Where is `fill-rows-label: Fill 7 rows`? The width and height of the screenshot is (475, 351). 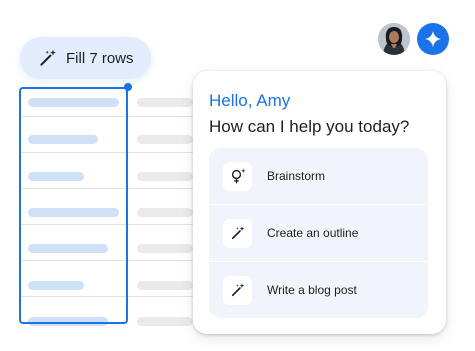
fill-rows-label: Fill 7 rows is located at coordinates (100, 58).